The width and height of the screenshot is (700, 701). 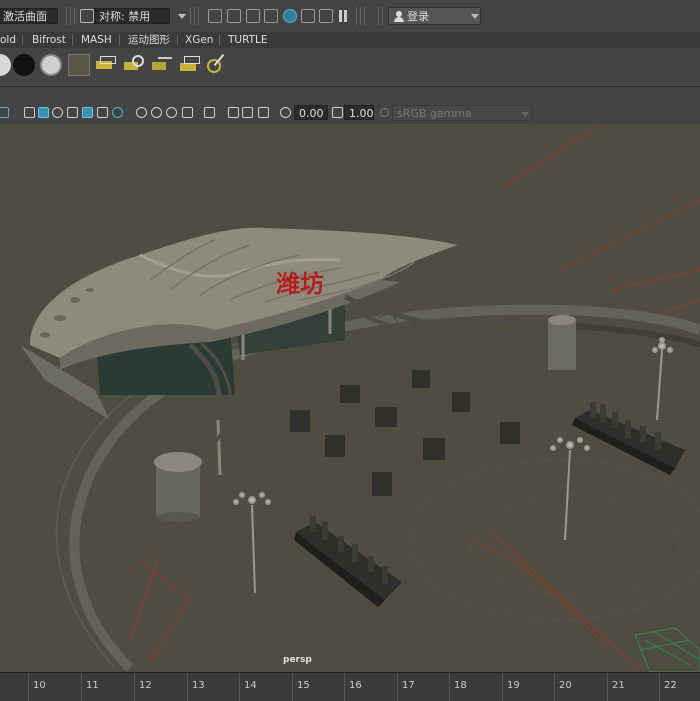 What do you see at coordinates (350, 16) in the screenshot?
I see `status-line: 激活曲面 对称: 禁用 登录` at bounding box center [350, 16].